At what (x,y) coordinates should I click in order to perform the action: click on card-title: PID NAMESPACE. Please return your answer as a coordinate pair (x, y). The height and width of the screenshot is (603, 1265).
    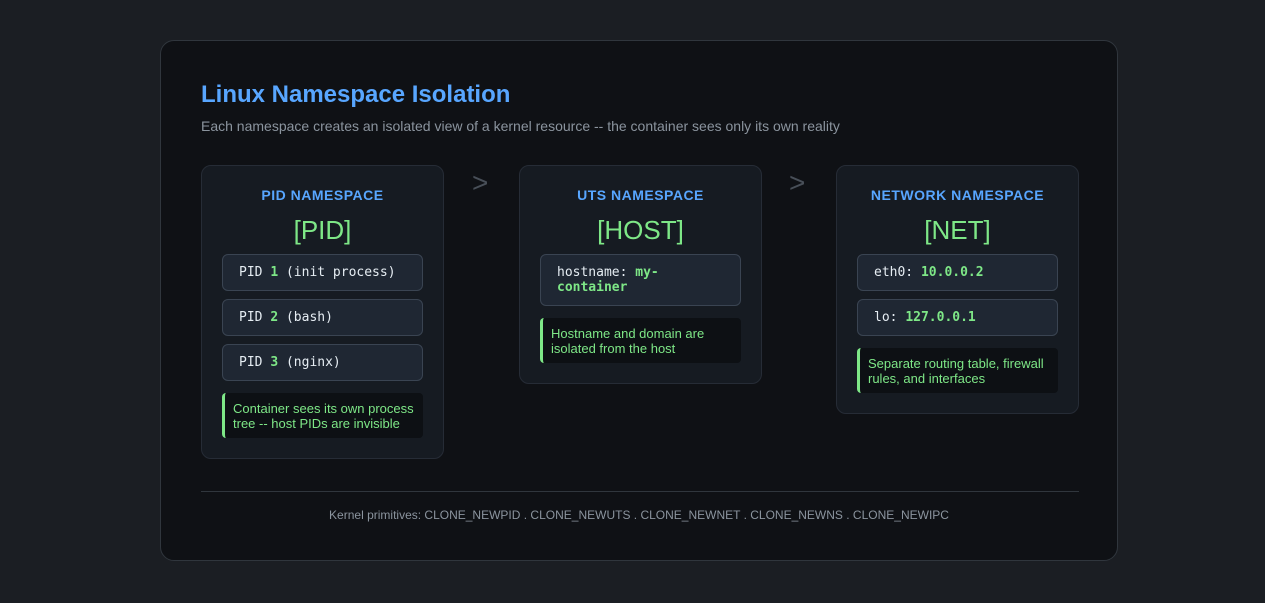
    Looking at the image, I should click on (322, 195).